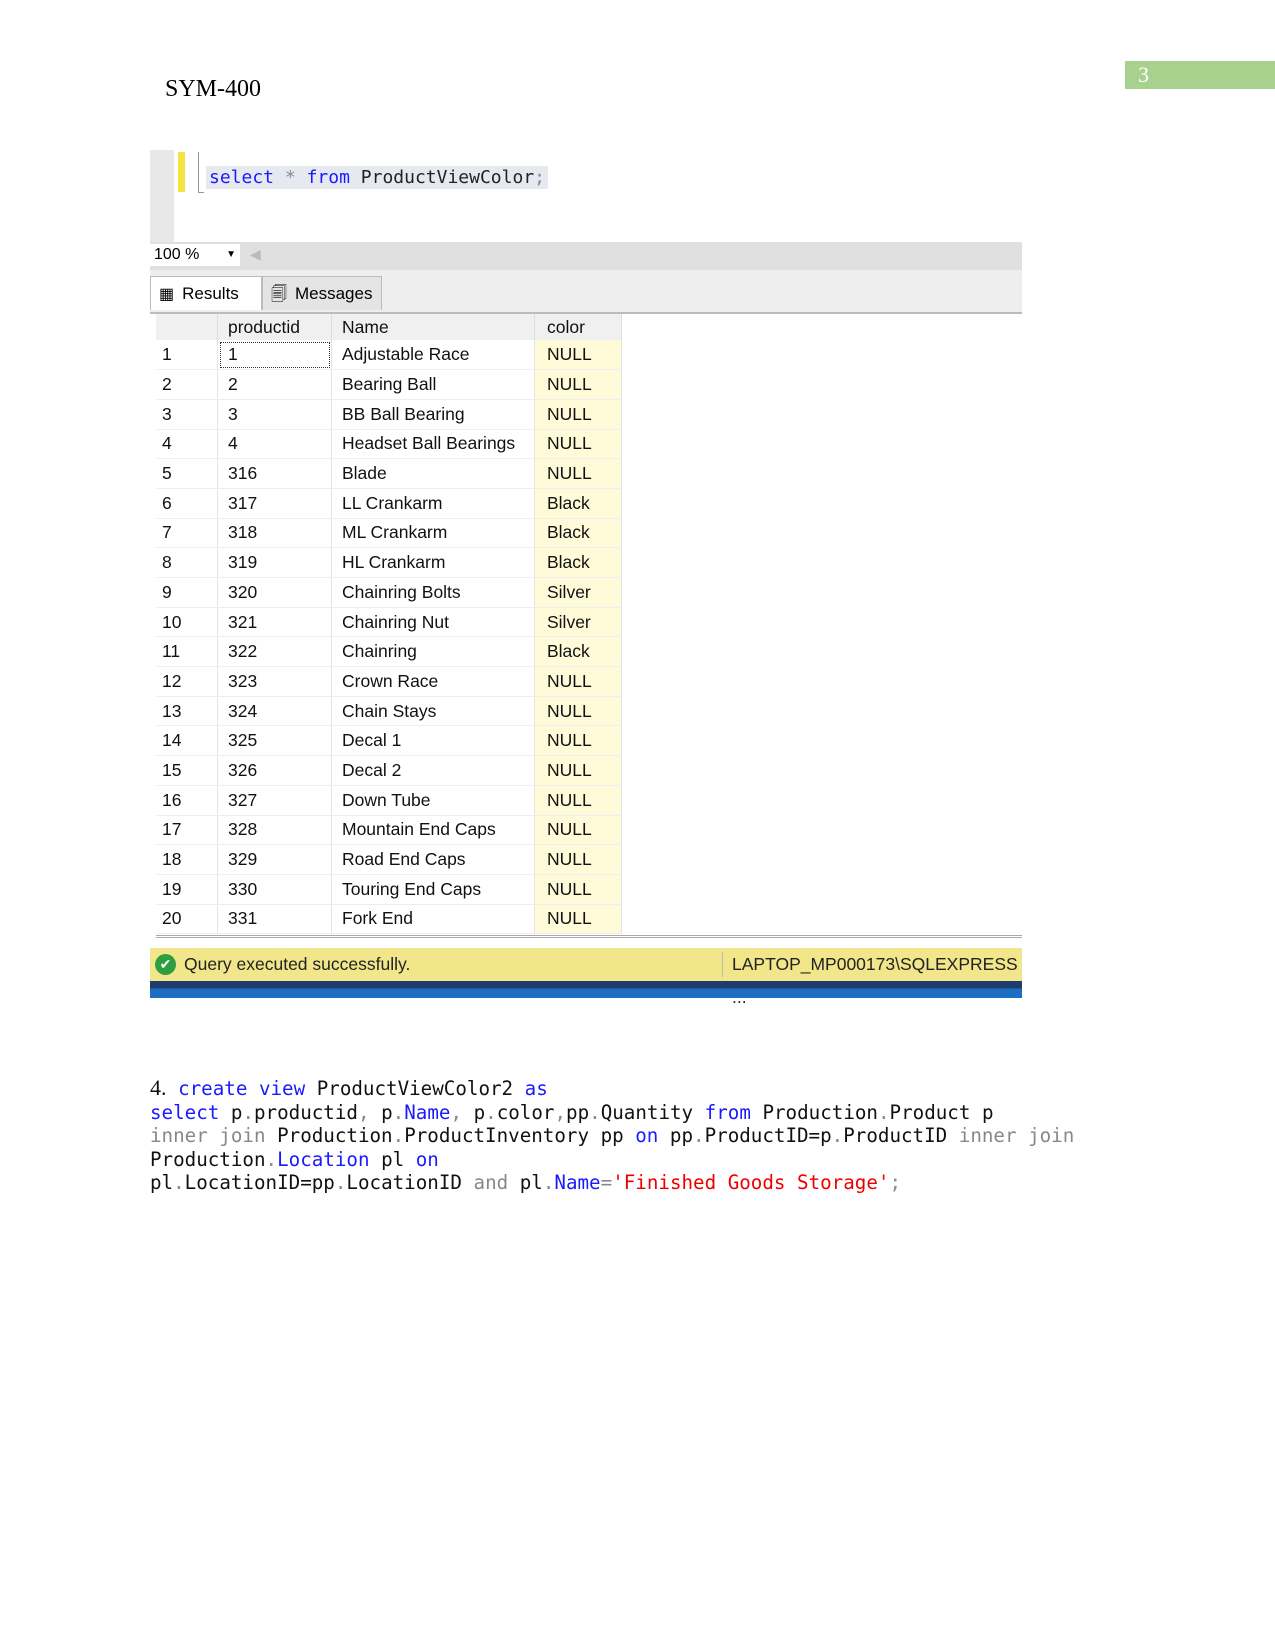  I want to click on cell-name: Chainring Bolts, so click(433, 592).